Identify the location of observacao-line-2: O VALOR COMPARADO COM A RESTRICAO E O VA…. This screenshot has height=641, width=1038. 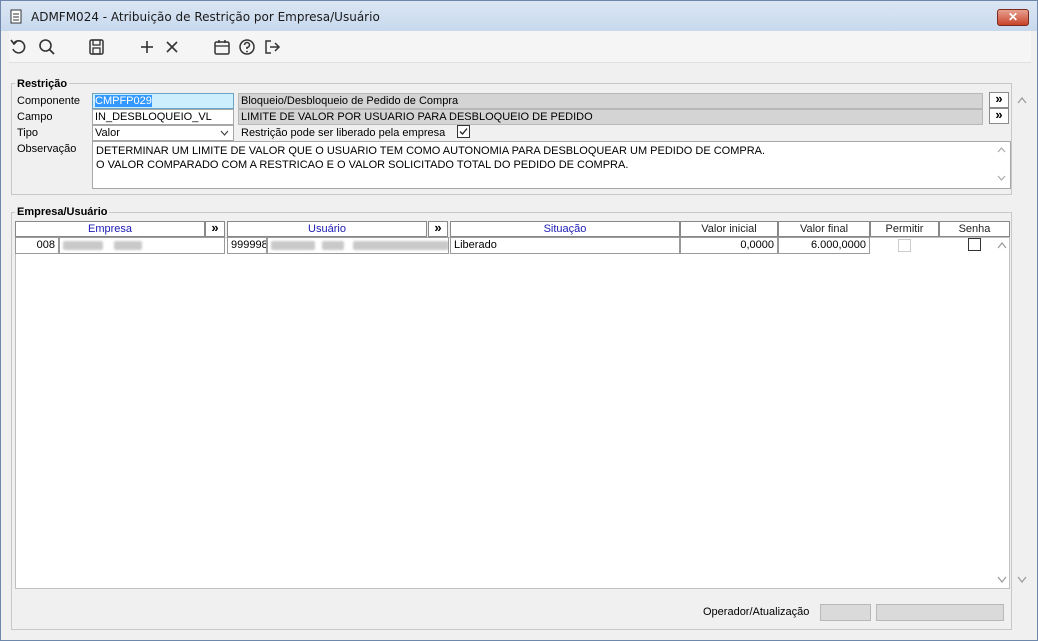
(362, 165).